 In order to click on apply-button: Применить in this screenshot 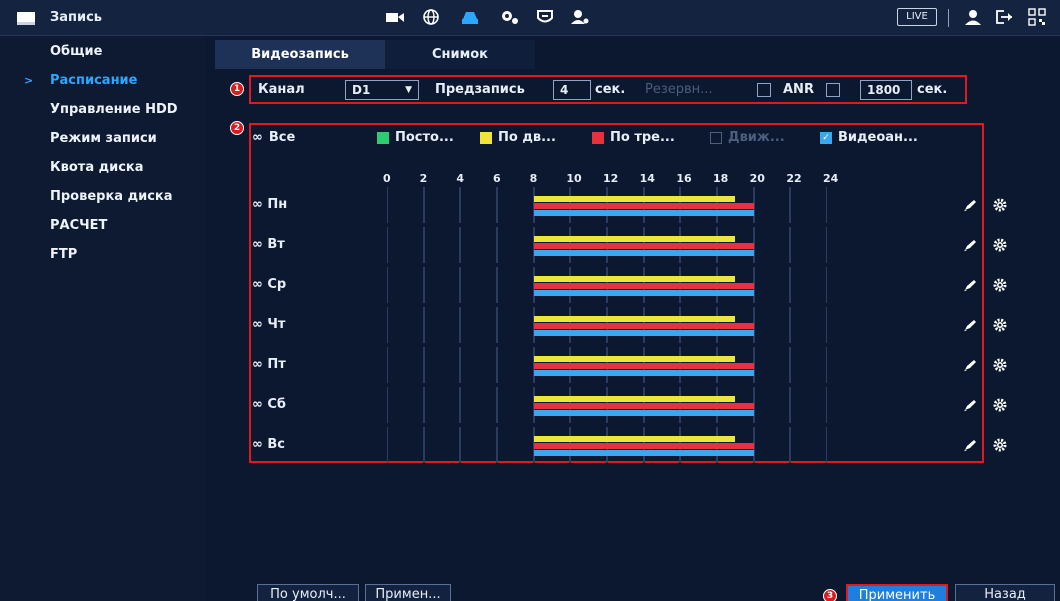, I will do `click(897, 592)`.